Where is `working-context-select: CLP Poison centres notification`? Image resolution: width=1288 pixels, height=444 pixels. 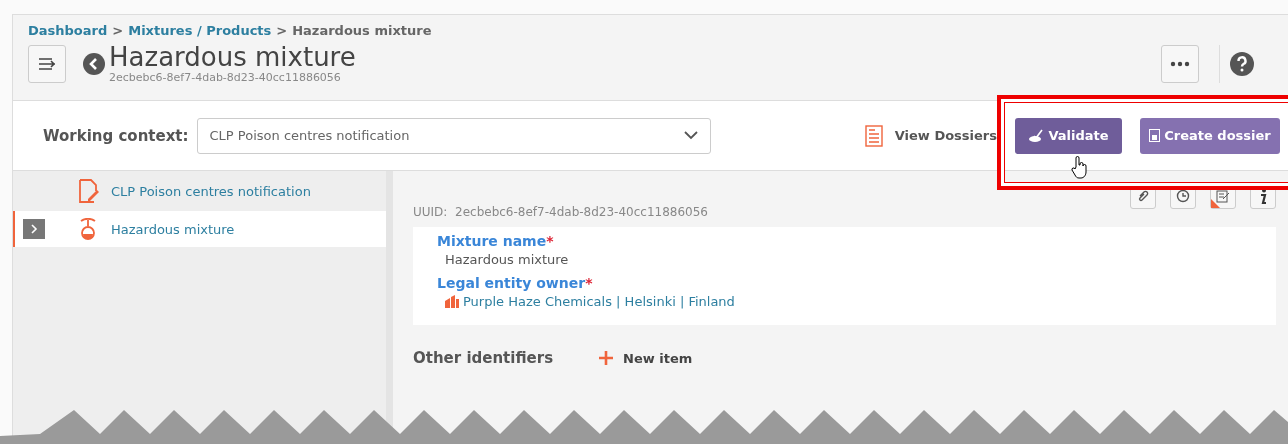
working-context-select: CLP Poison centres notification is located at coordinates (453, 135).